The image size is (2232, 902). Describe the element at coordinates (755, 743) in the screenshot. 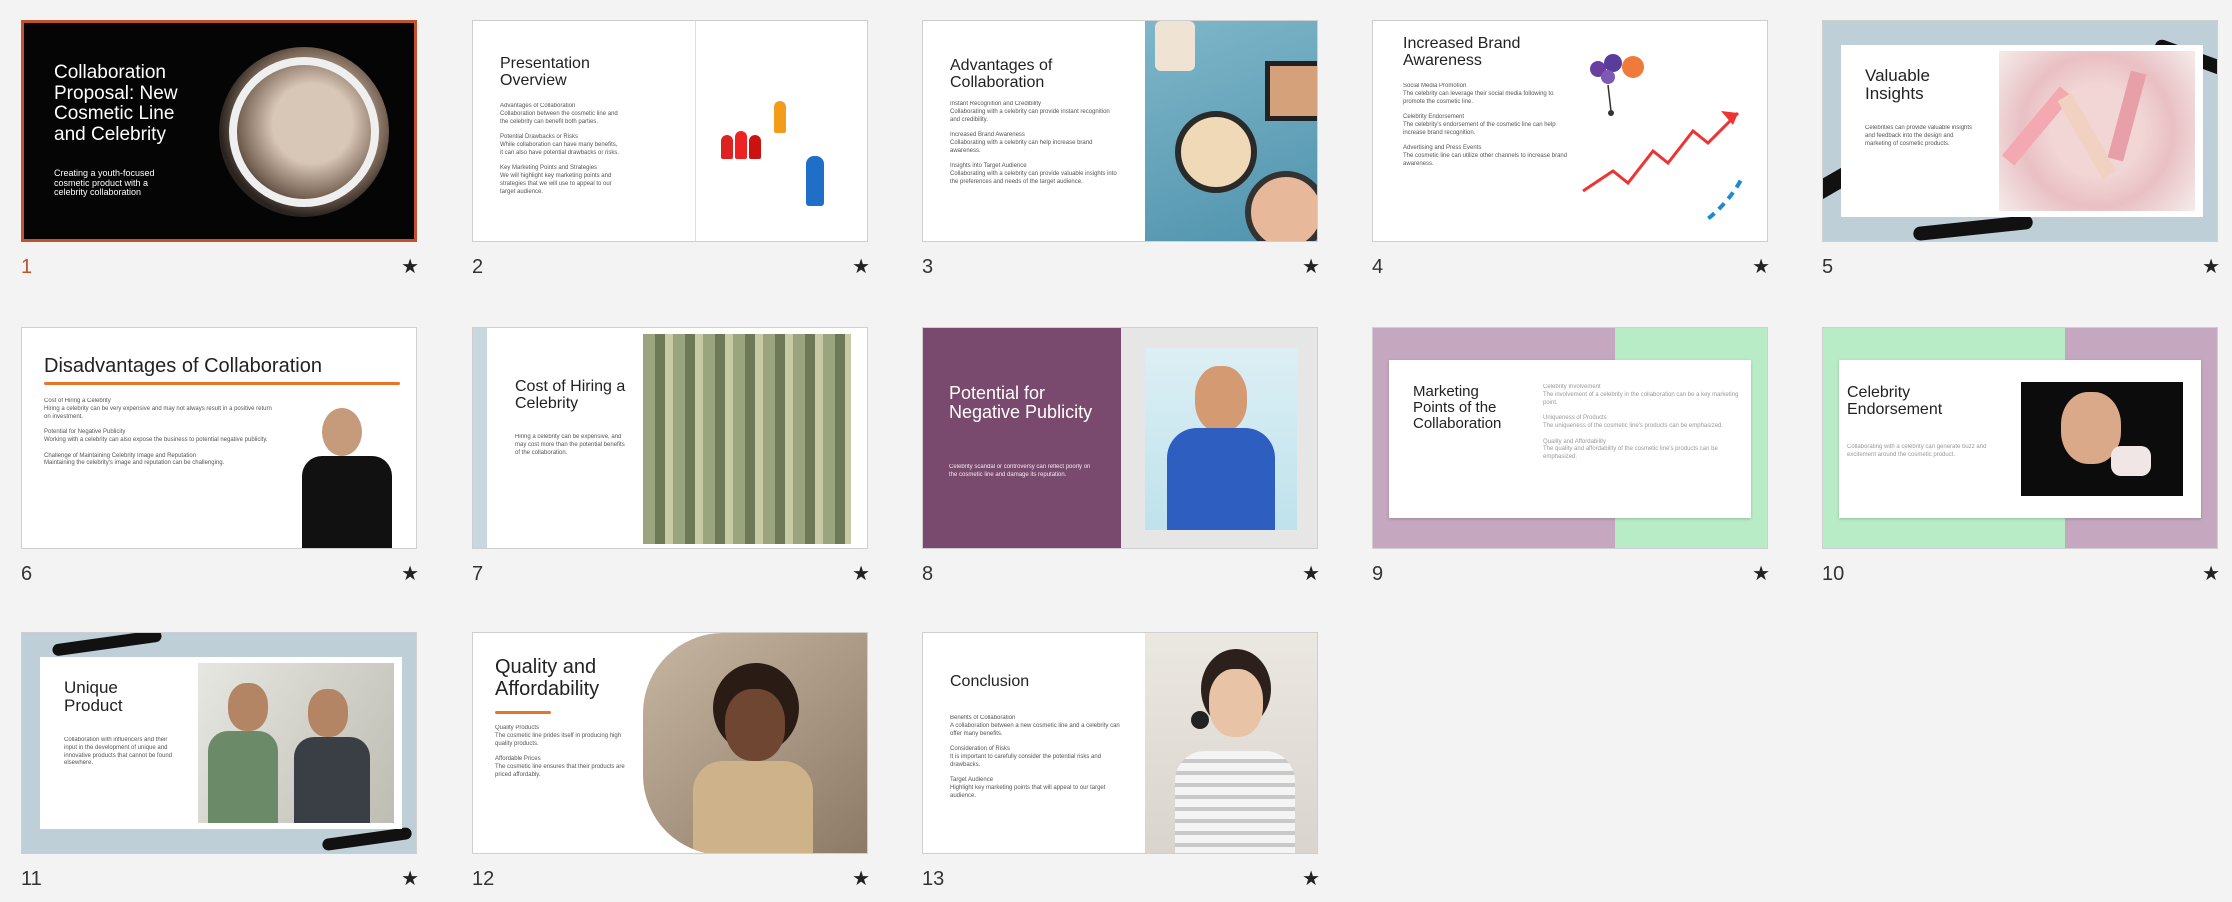

I see `woman-applying-lipstick-photo` at that location.